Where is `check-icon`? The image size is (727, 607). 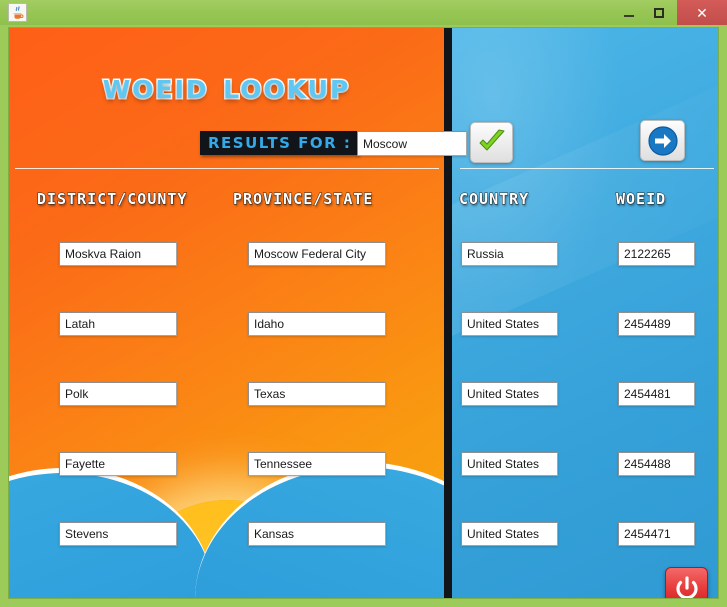 check-icon is located at coordinates (491, 139).